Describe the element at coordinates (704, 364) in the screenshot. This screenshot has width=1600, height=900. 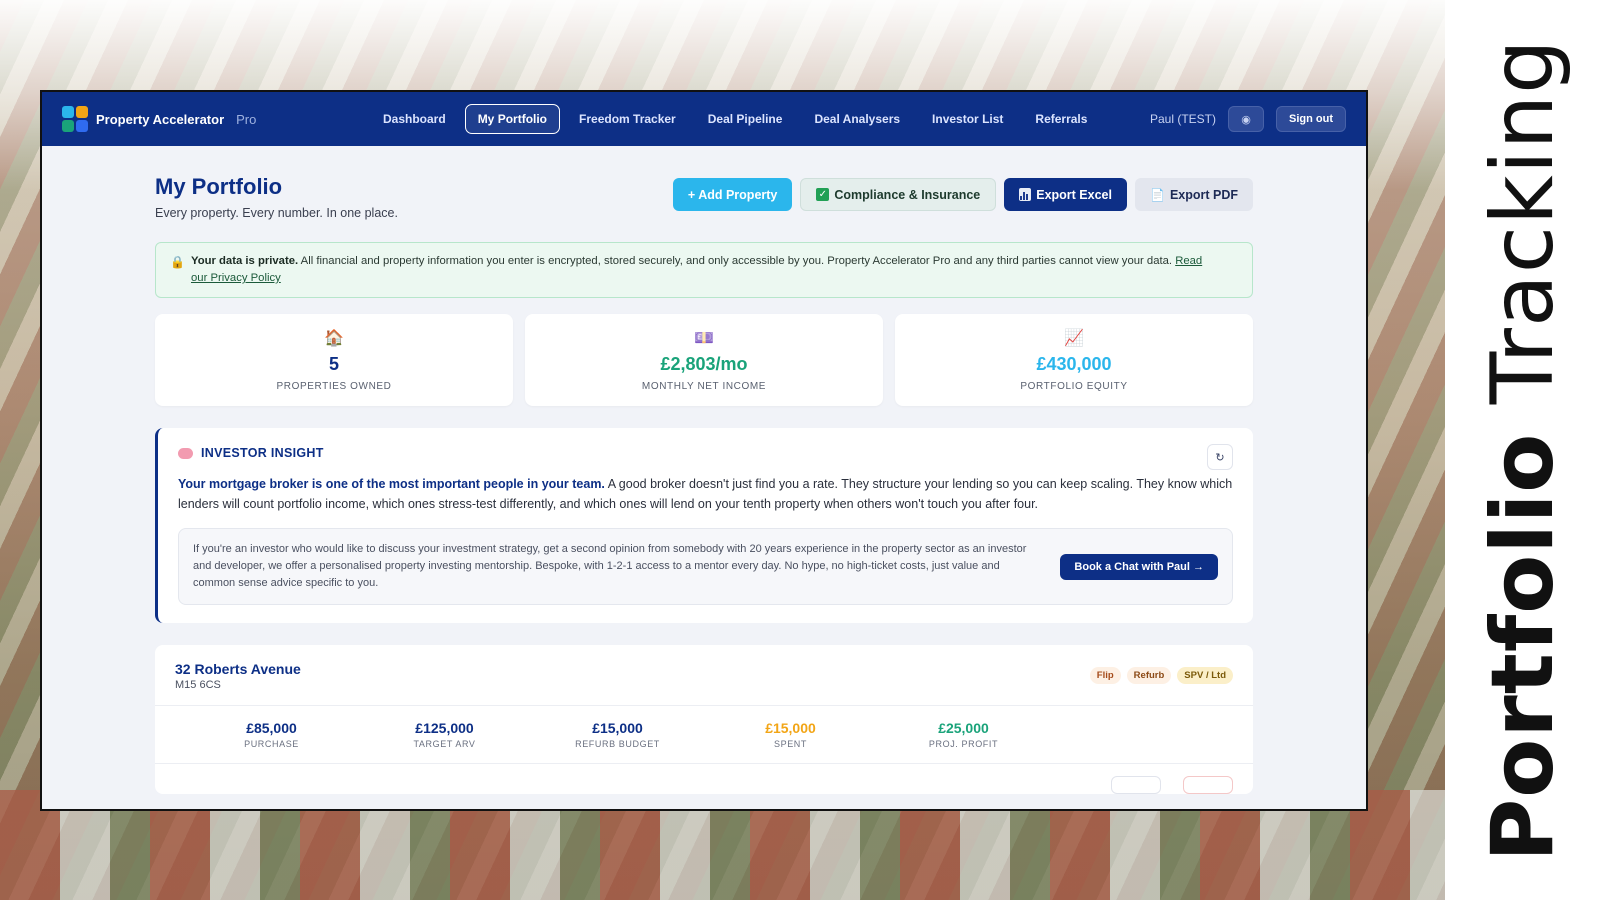
I see `stat-value: £2,803/mo` at that location.